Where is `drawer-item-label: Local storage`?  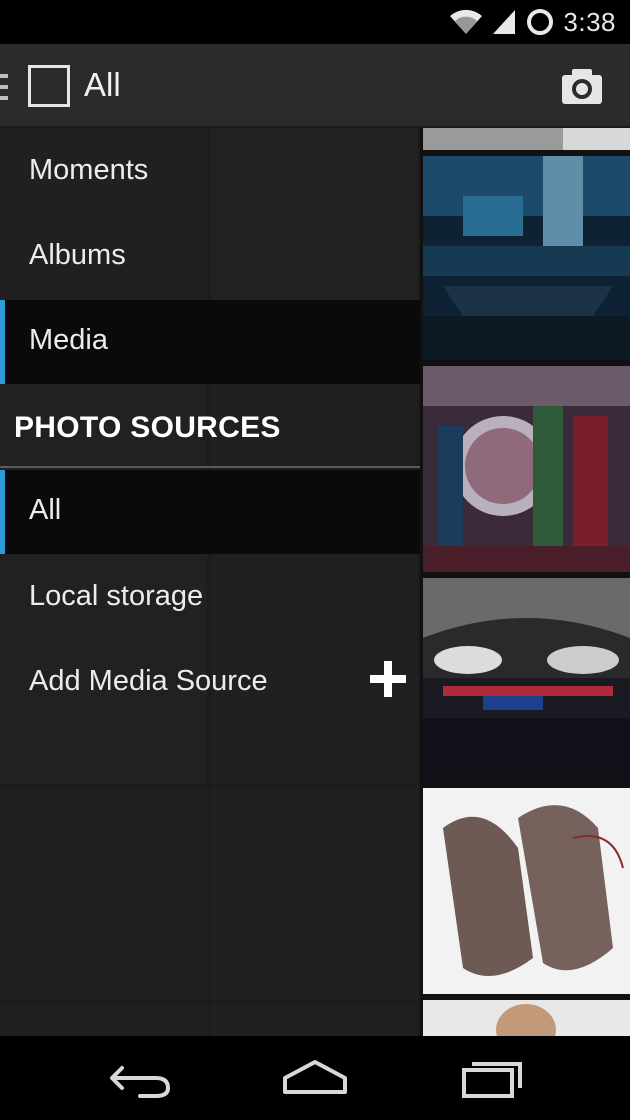 drawer-item-label: Local storage is located at coordinates (116, 596).